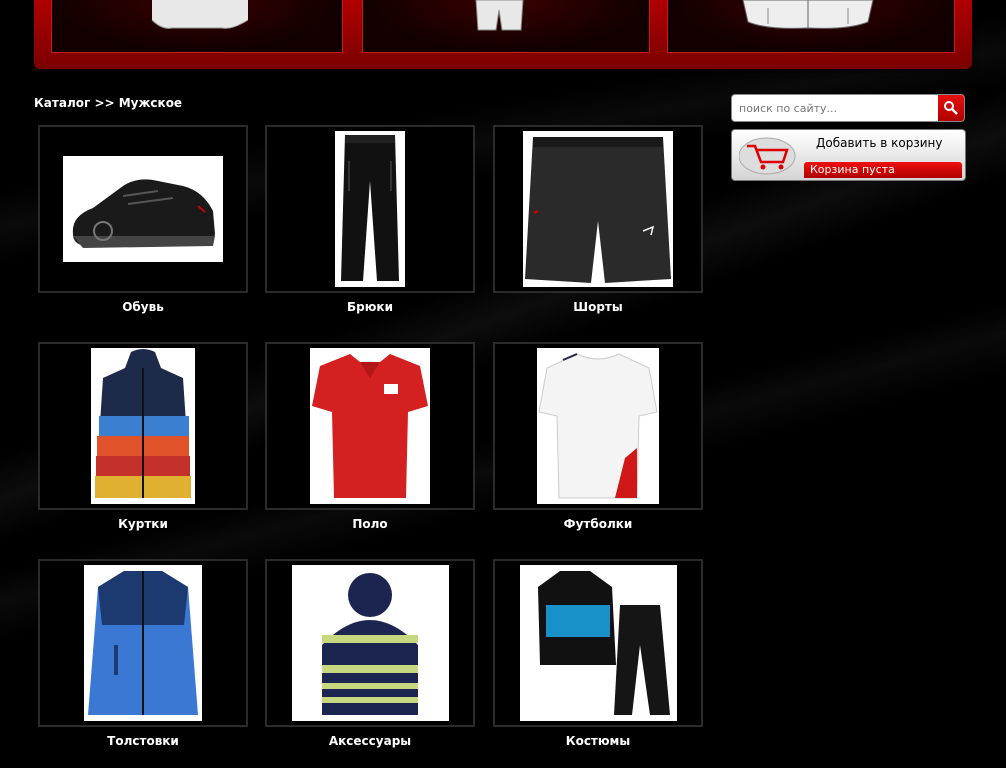 The width and height of the screenshot is (1006, 768). I want to click on category-item-pants: Брюки, so click(370, 219).